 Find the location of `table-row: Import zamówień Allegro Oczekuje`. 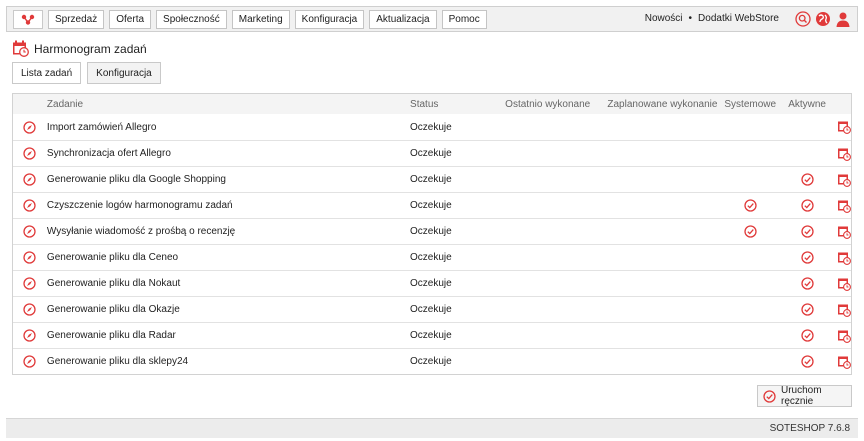

table-row: Import zamówień Allegro Oczekuje is located at coordinates (432, 127).